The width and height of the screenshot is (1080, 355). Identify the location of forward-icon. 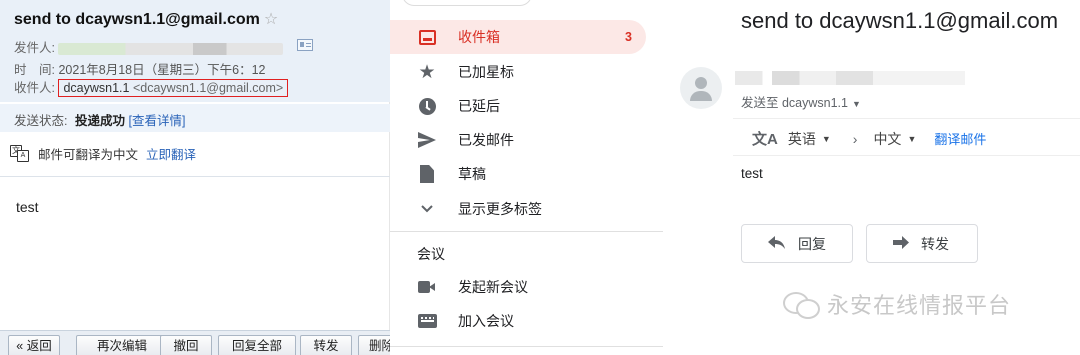
(901, 243).